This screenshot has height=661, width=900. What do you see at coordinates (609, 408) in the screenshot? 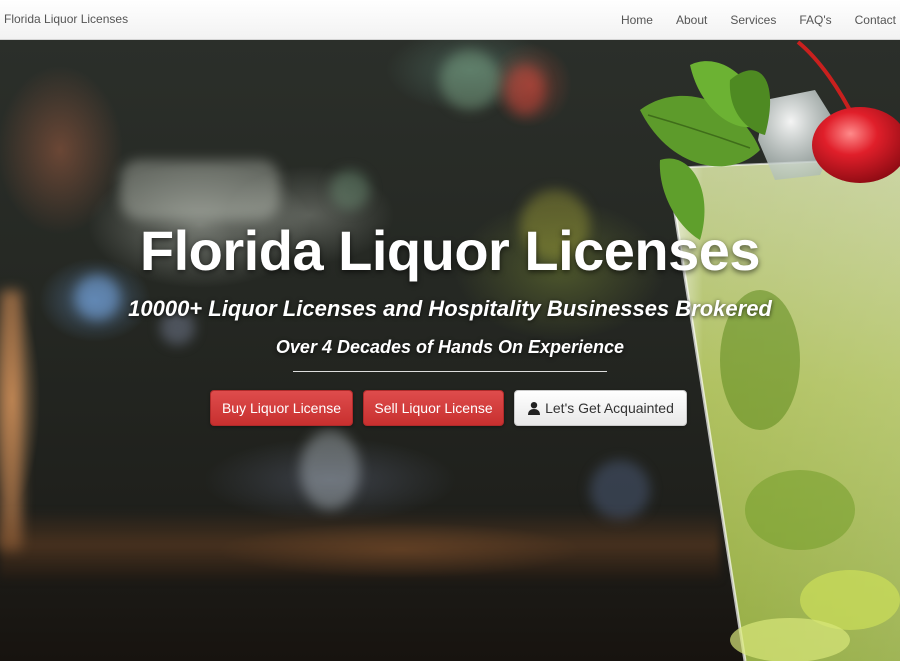
I see `acquainted-button-label: Let's Get Acquainted` at bounding box center [609, 408].